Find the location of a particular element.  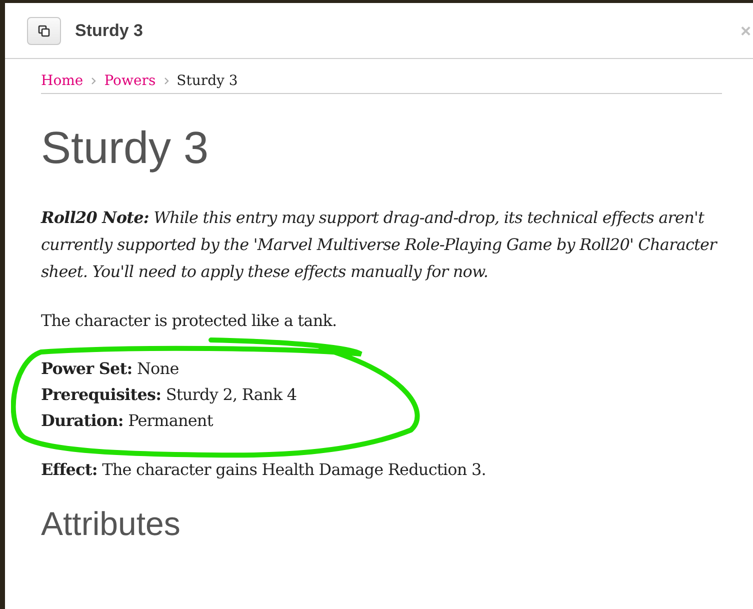

effect-text: Effect: The character gains Health Damage Reduction 3. is located at coordinates (264, 470).